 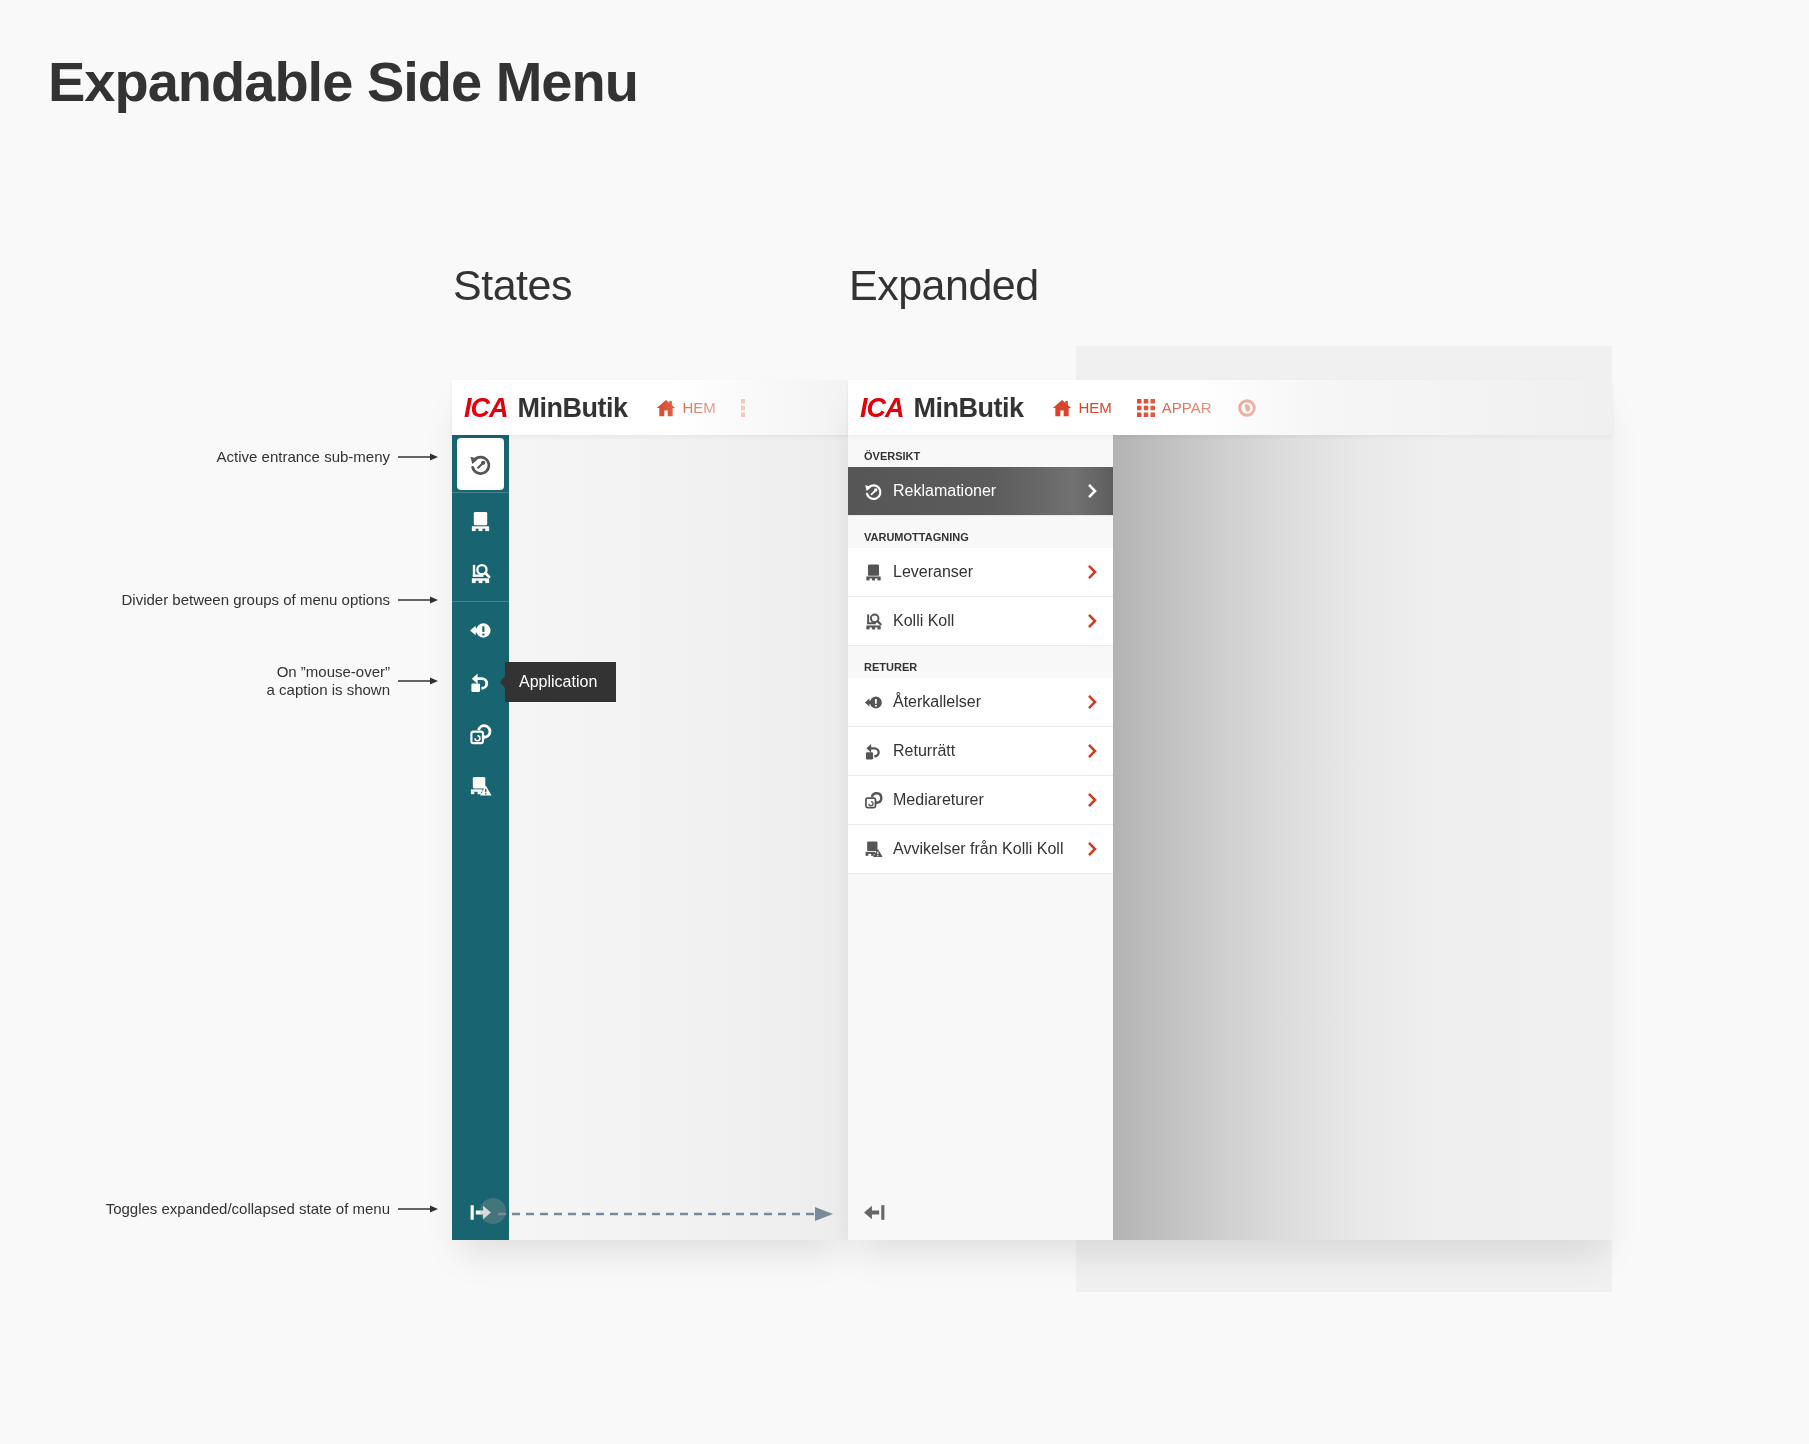 I want to click on nav-link: HEM, so click(x=1081, y=407).